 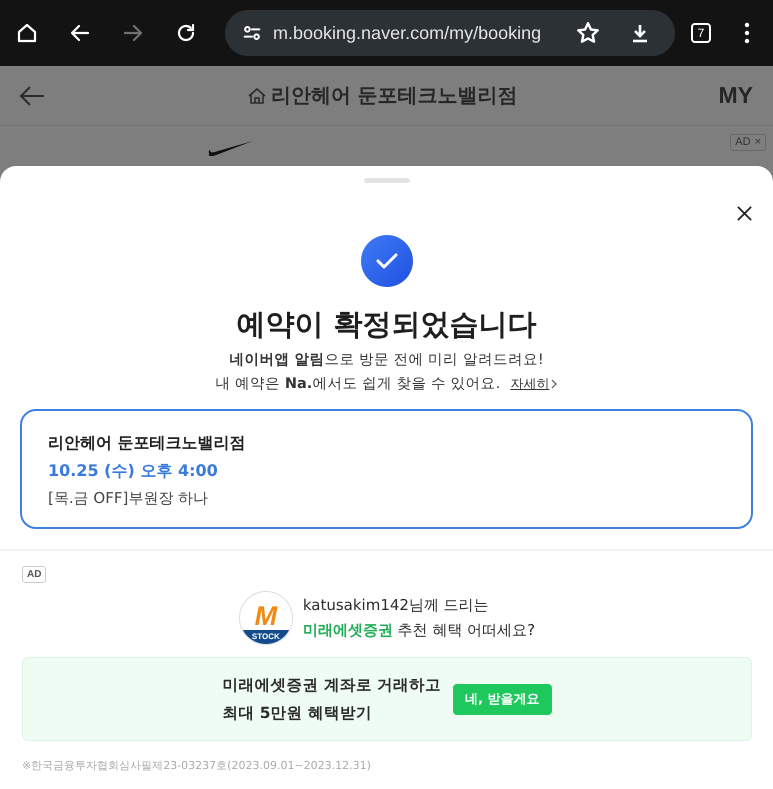 I want to click on ad-label: AD, so click(x=743, y=142).